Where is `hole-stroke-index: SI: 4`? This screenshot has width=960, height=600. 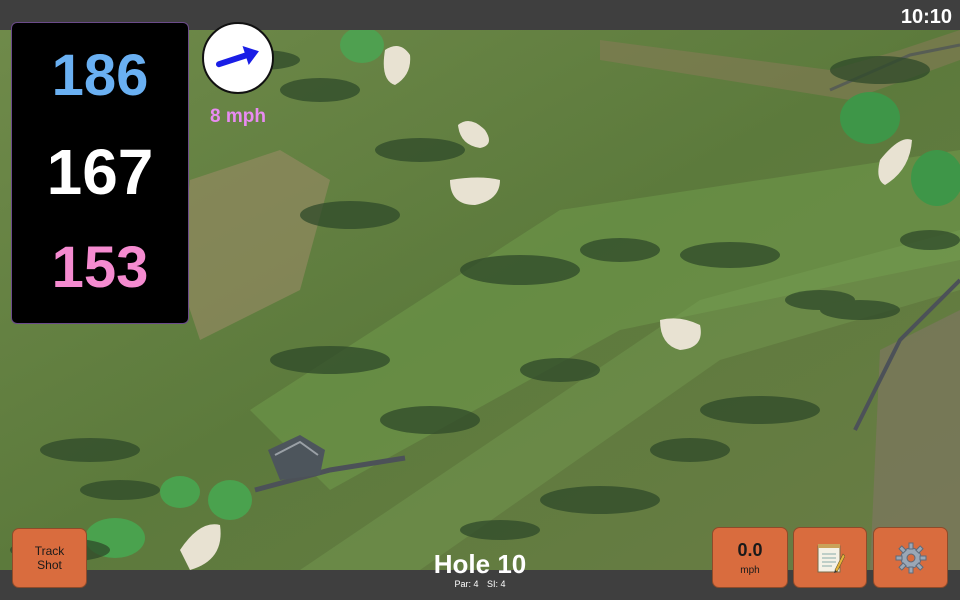
hole-stroke-index: SI: 4 is located at coordinates (496, 584).